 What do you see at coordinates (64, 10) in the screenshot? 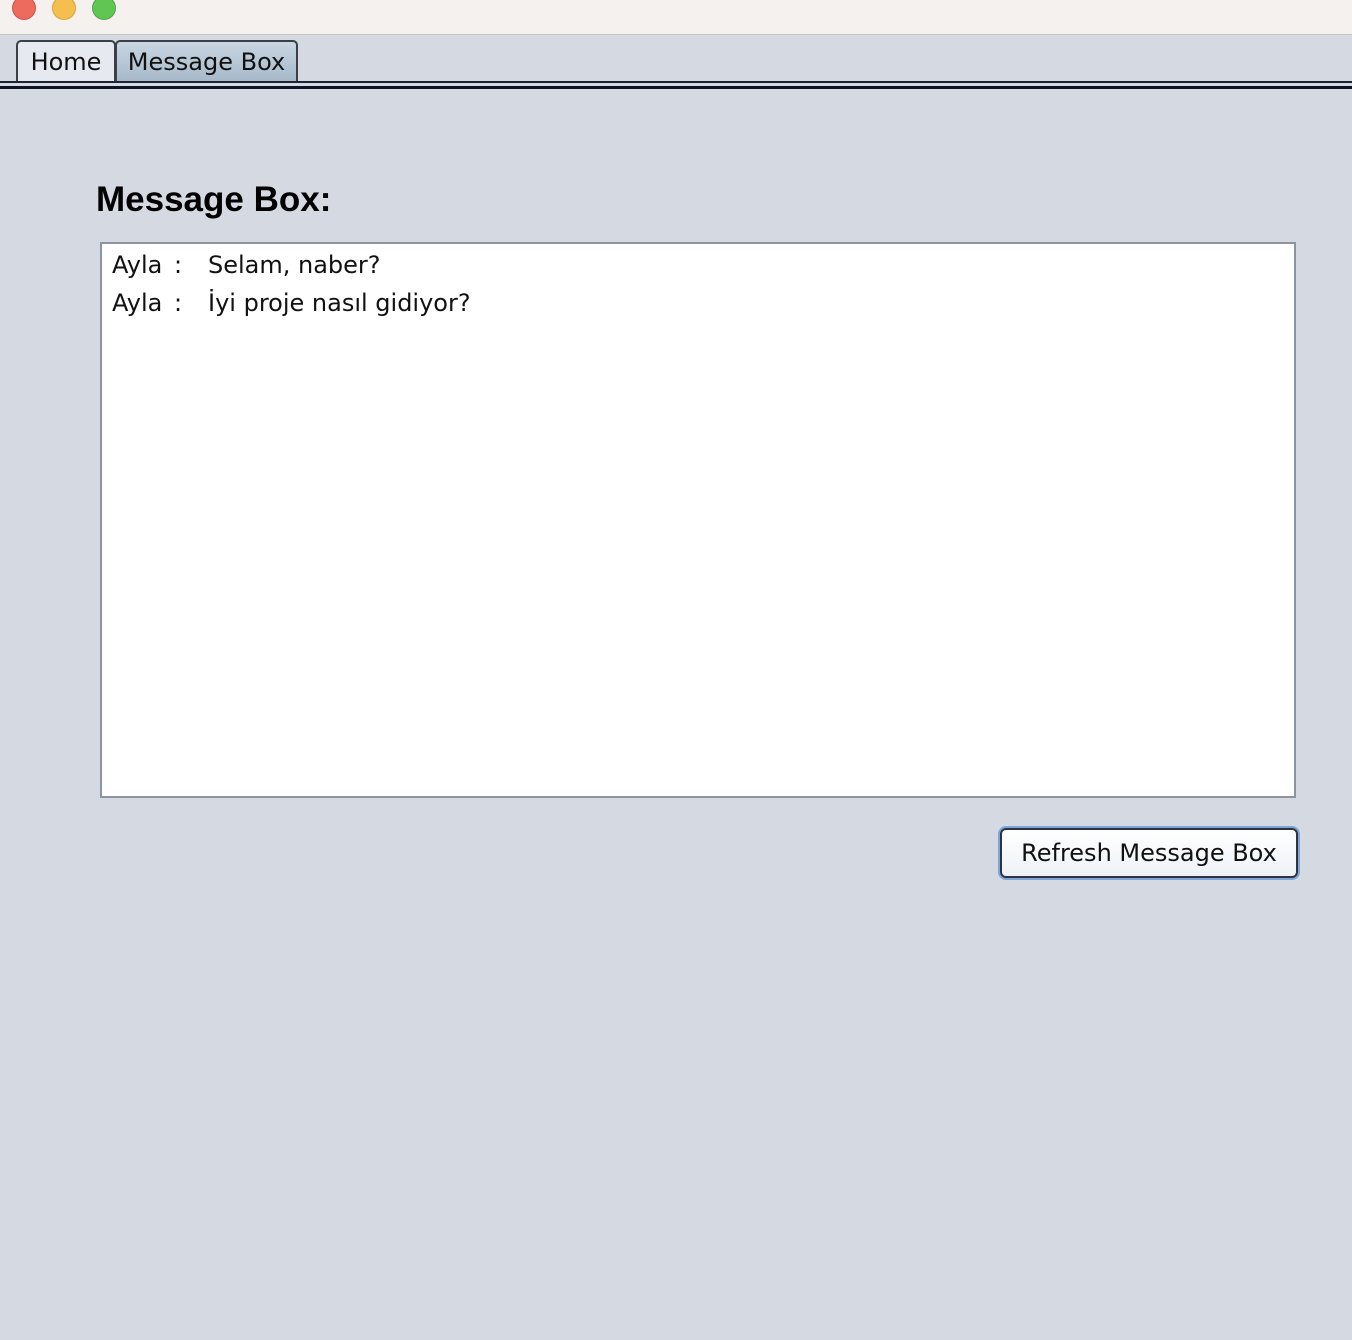
I see `minimize-icon` at bounding box center [64, 10].